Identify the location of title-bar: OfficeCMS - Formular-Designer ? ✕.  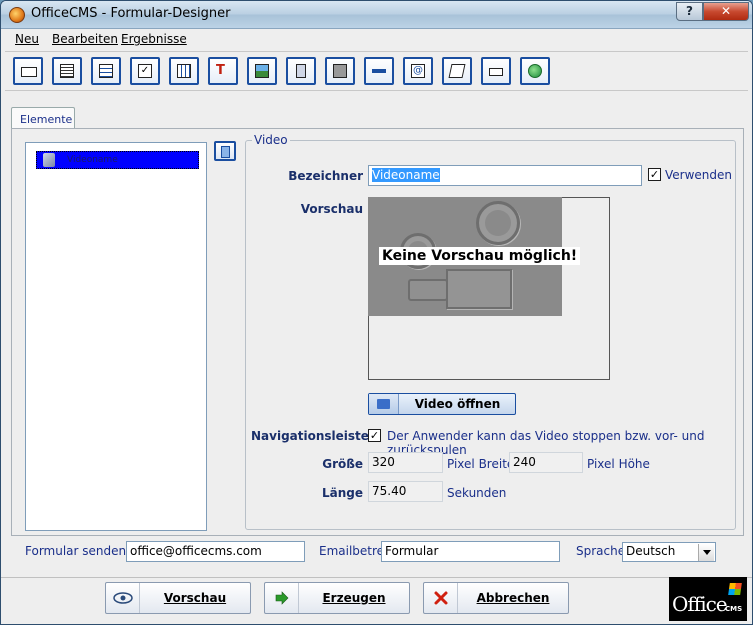
(376, 15).